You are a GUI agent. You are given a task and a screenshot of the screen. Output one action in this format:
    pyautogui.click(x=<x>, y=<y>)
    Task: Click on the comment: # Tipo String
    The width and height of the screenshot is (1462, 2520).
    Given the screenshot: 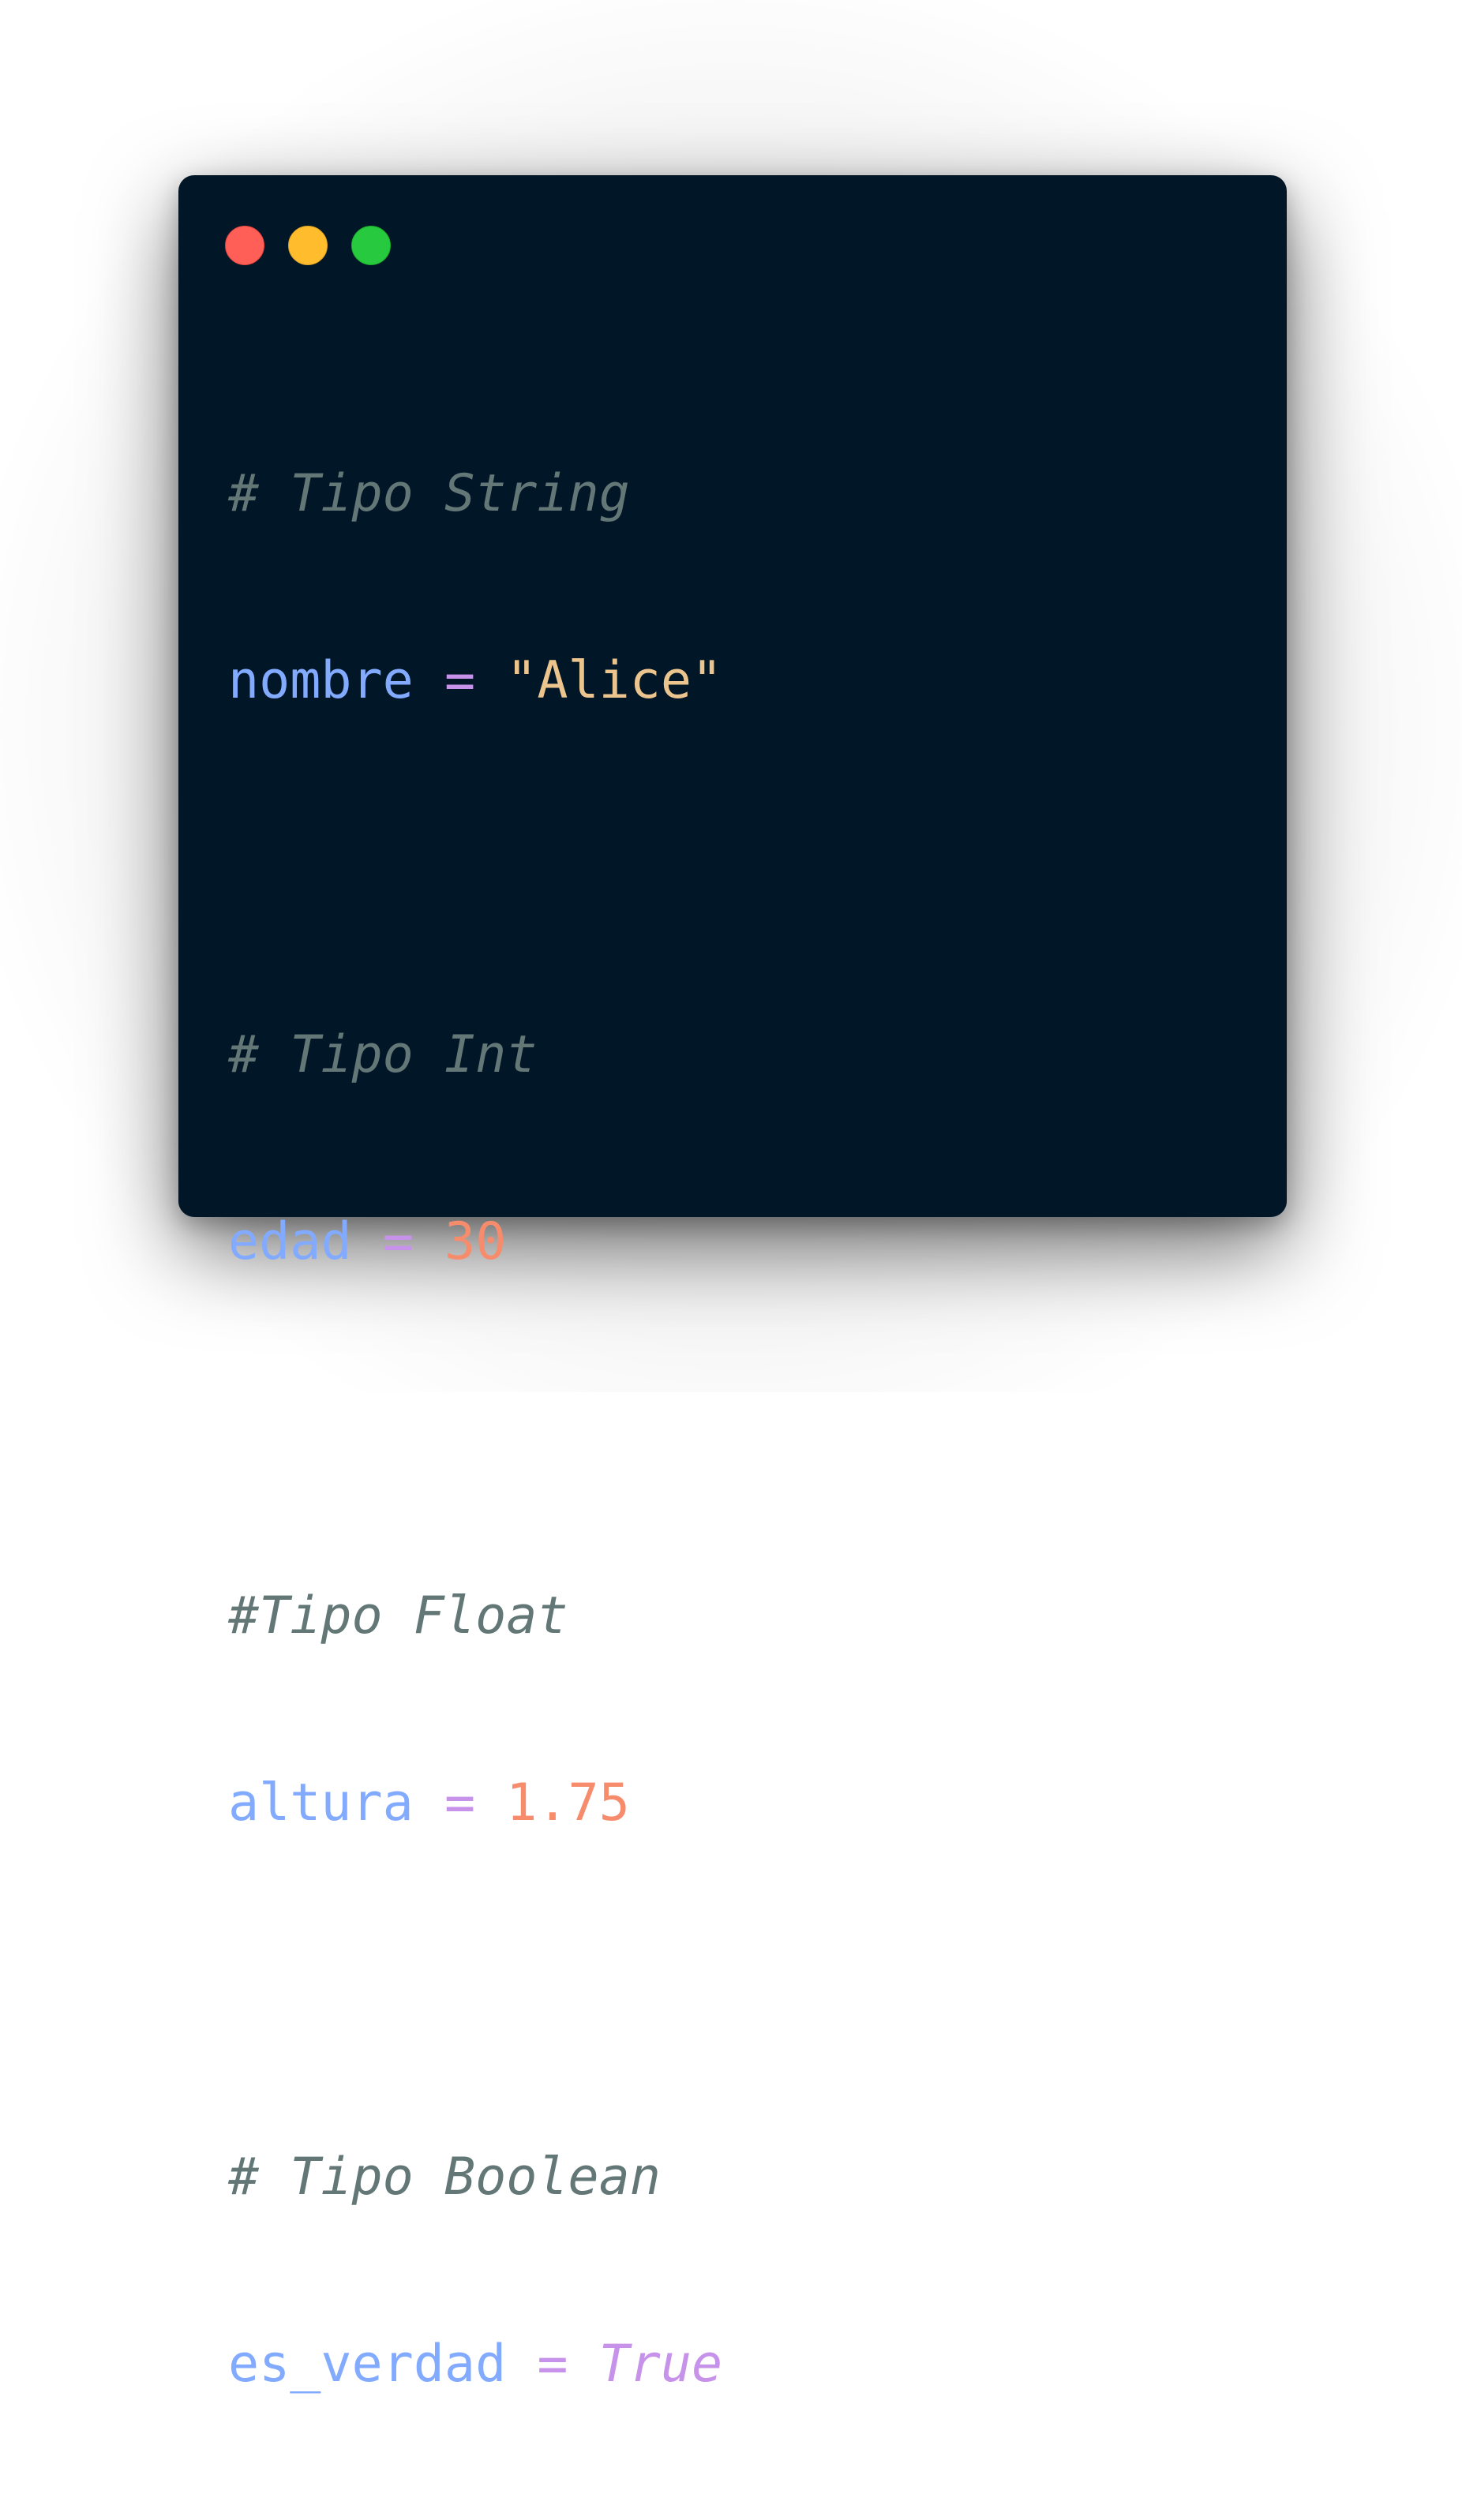 What is the action you would take?
    pyautogui.click(x=429, y=494)
    